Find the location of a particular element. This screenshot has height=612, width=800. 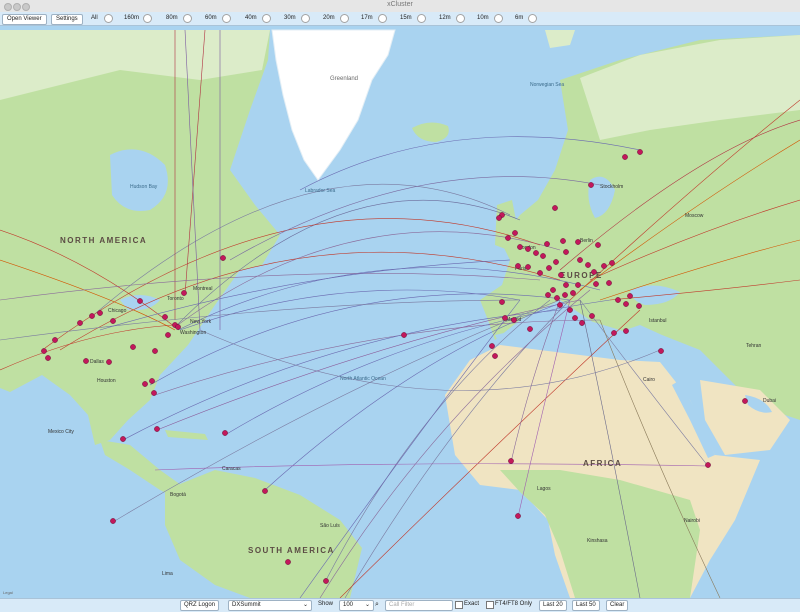

qrz-logon-button: QRZ Logon is located at coordinates (200, 605).